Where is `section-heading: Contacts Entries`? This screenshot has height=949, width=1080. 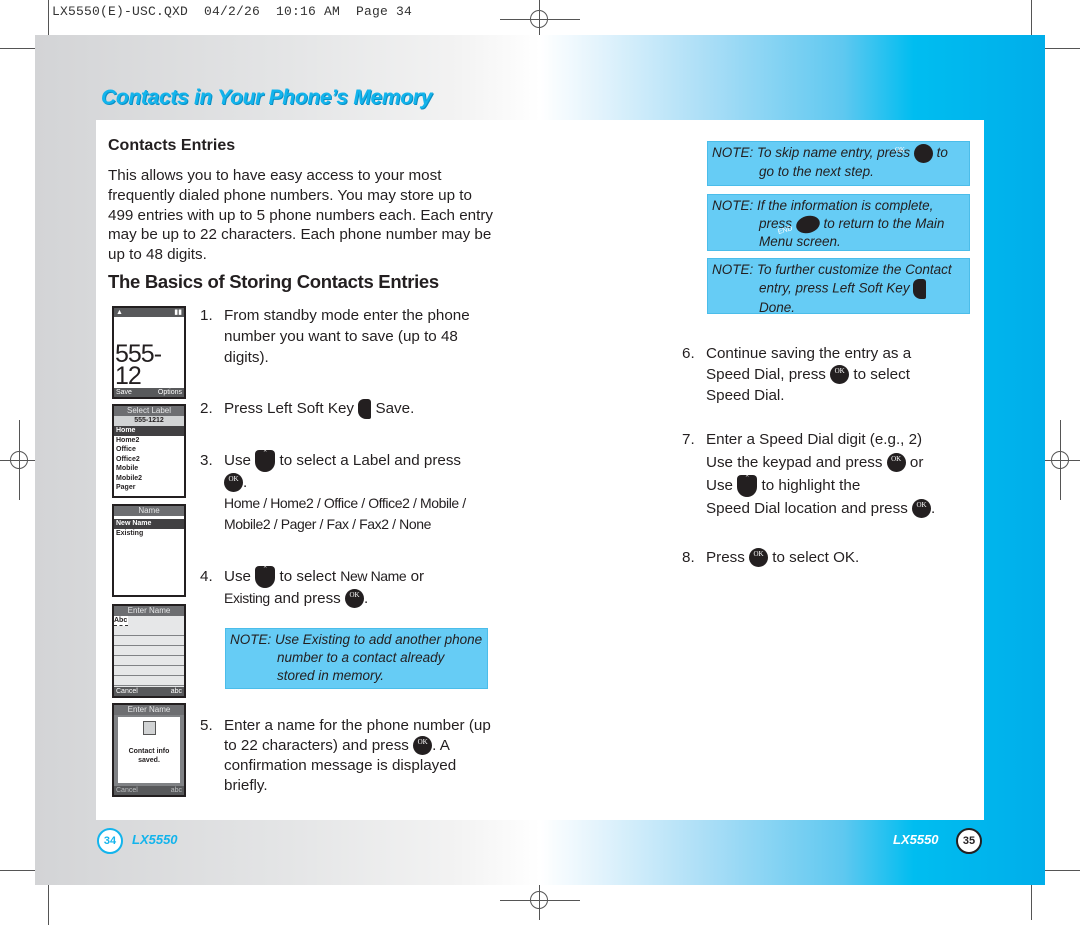 section-heading: Contacts Entries is located at coordinates (172, 145).